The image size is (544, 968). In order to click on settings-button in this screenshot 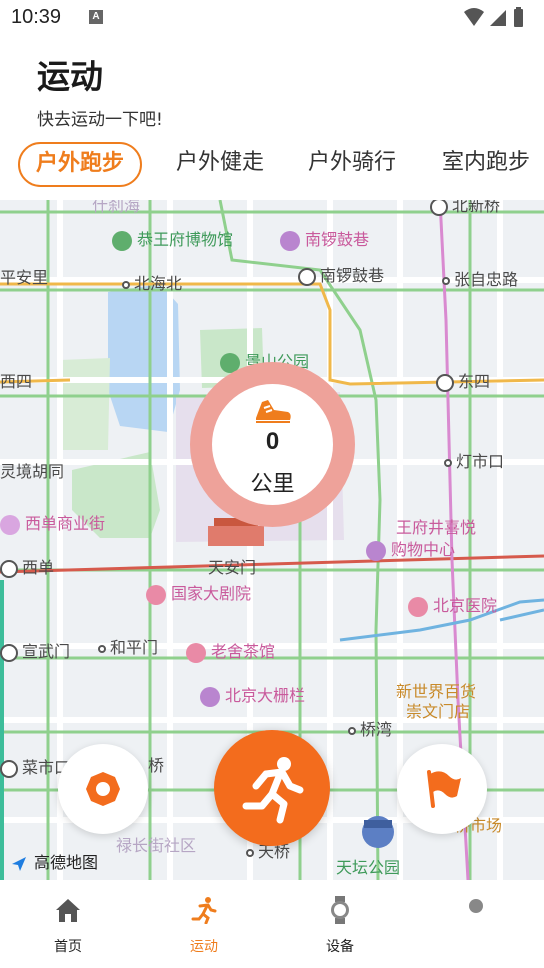, I will do `click(103, 789)`.